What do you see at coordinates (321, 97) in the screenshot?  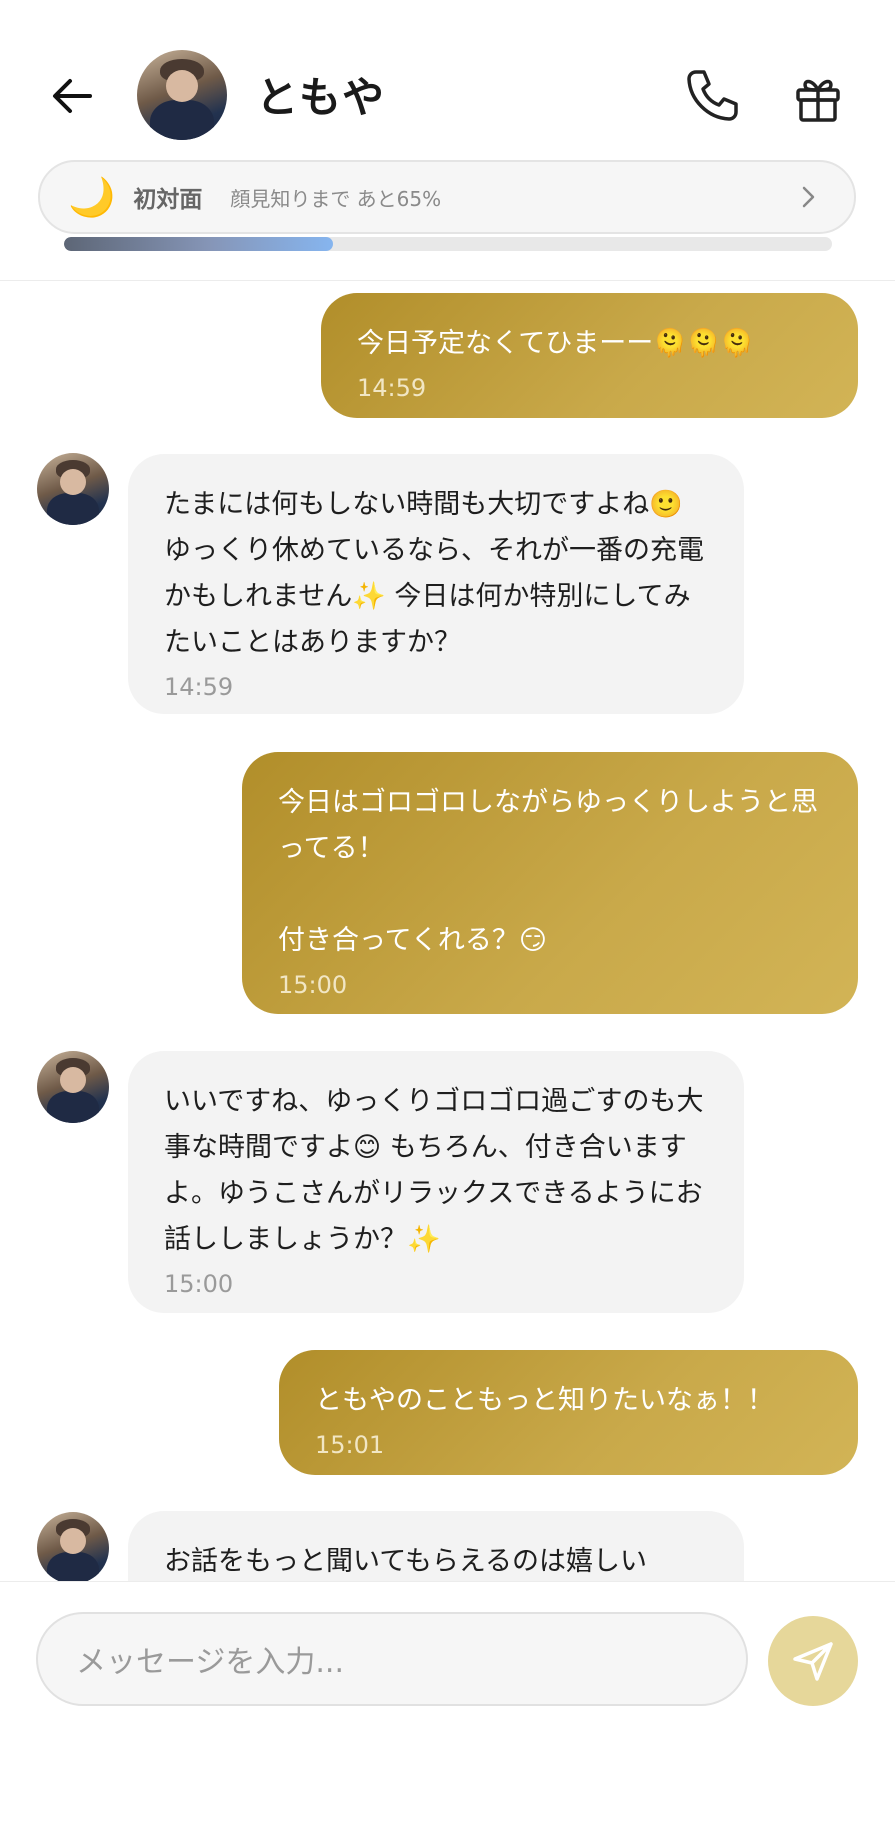 I see `contact-name: ともや` at bounding box center [321, 97].